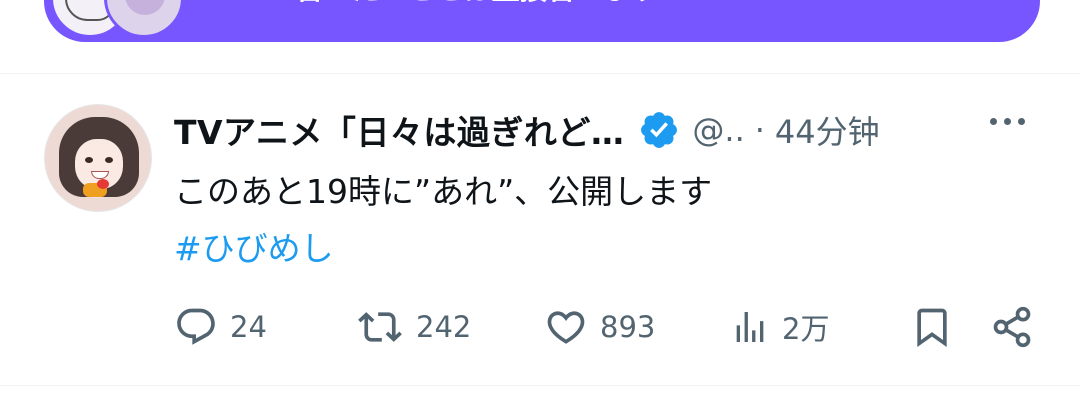 The image size is (1080, 410). What do you see at coordinates (380, 327) in the screenshot?
I see `retweet-icon` at bounding box center [380, 327].